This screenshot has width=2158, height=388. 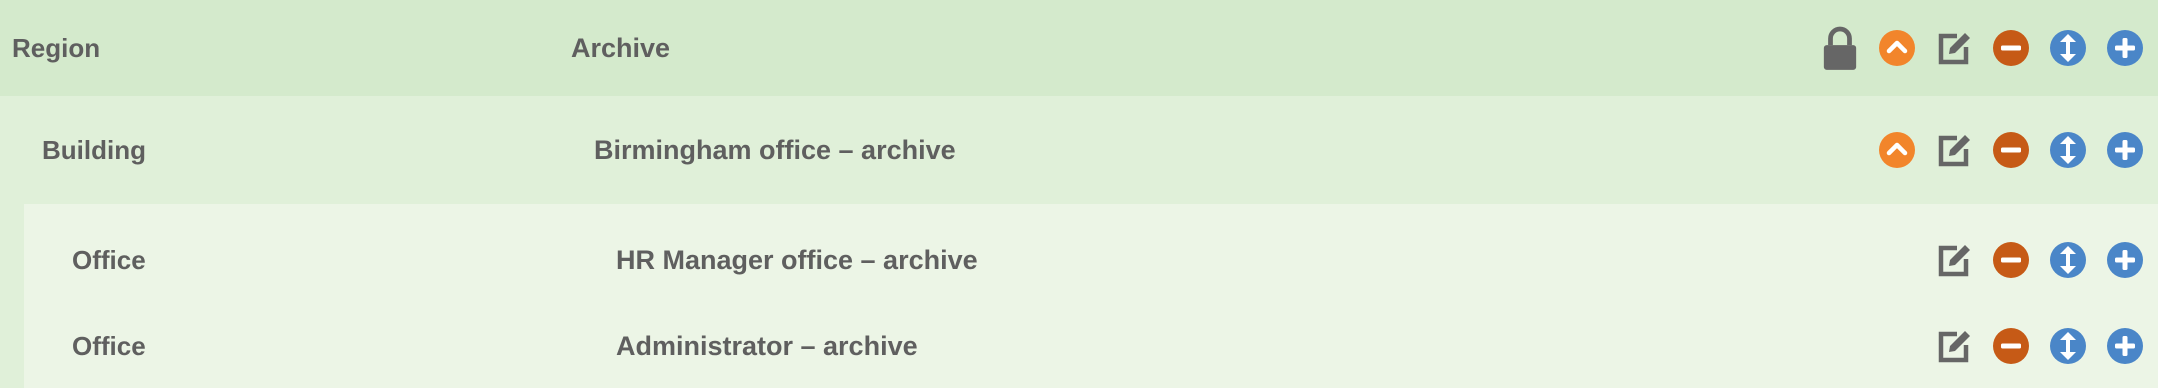 I want to click on row-name-label: Archive, so click(x=621, y=47).